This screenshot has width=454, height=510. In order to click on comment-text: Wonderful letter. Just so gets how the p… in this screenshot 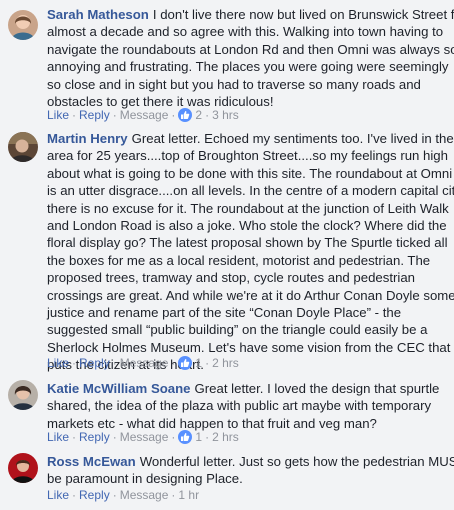, I will do `click(296, 461)`.